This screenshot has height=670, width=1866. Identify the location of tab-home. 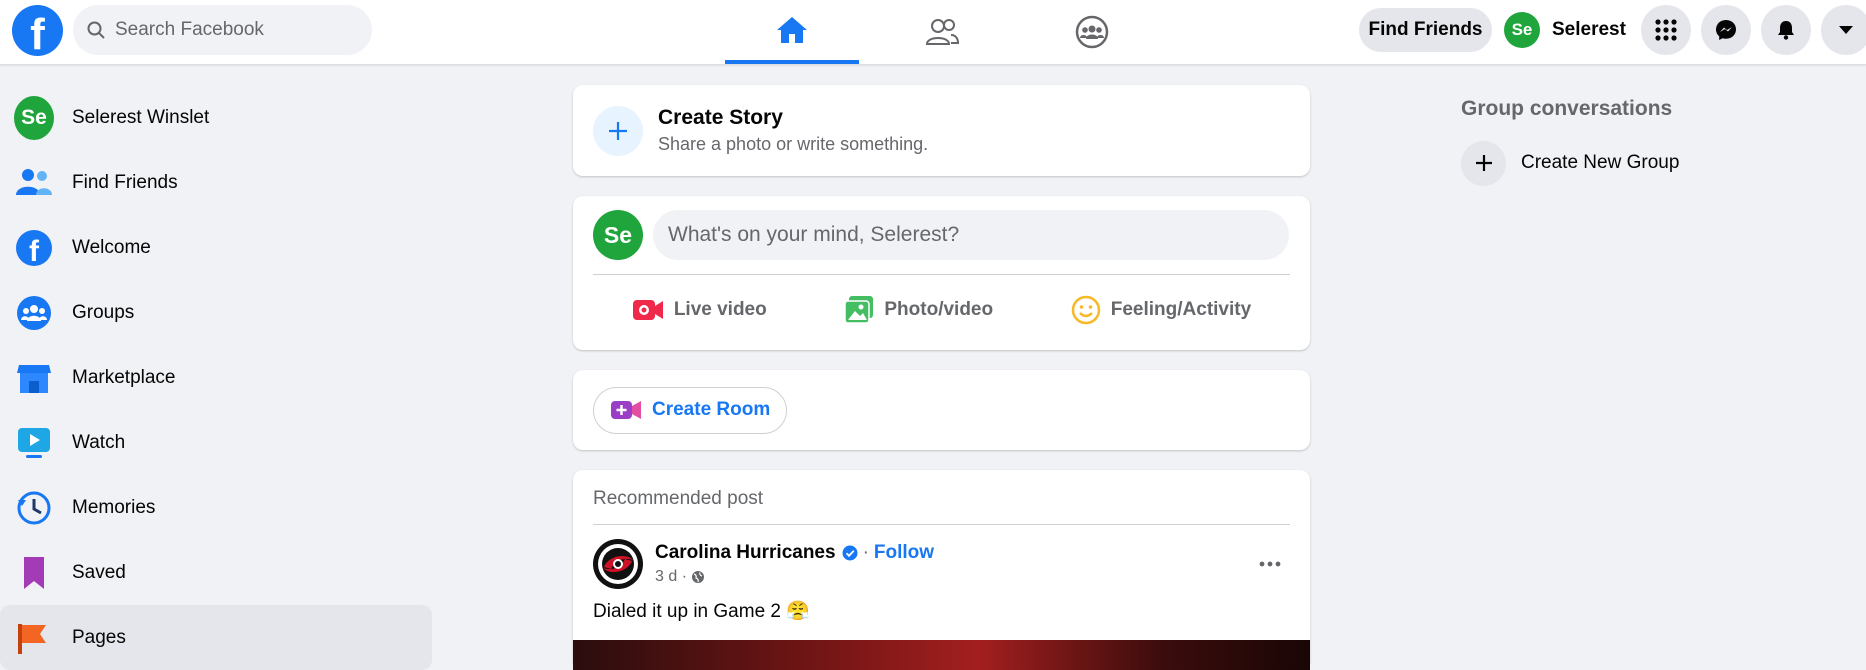
(792, 32).